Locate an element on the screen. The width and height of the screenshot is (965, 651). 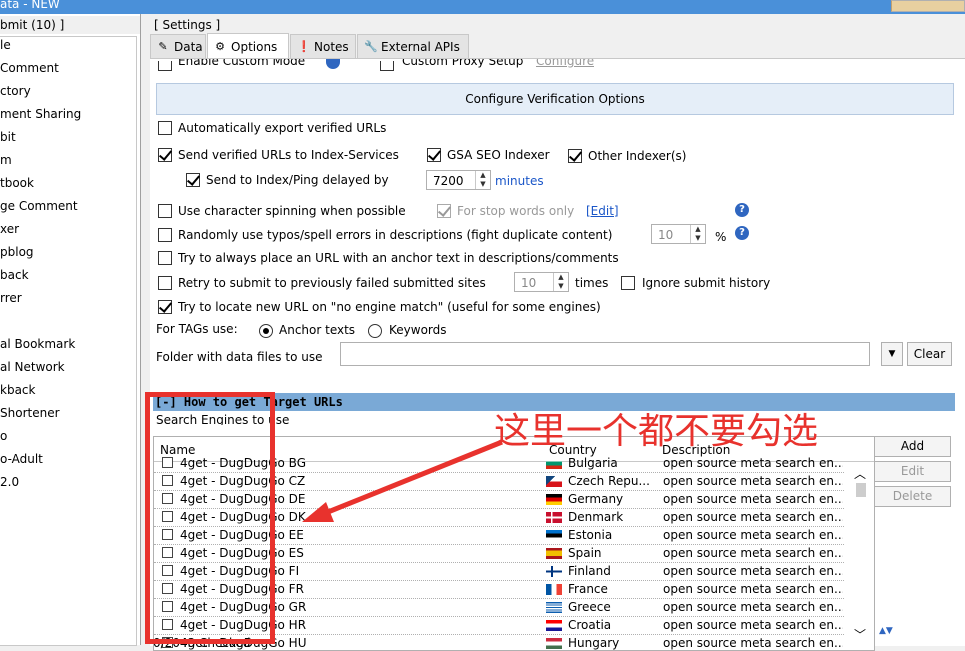
annotation-text: 这里一个都不要勾选 is located at coordinates (656, 431).